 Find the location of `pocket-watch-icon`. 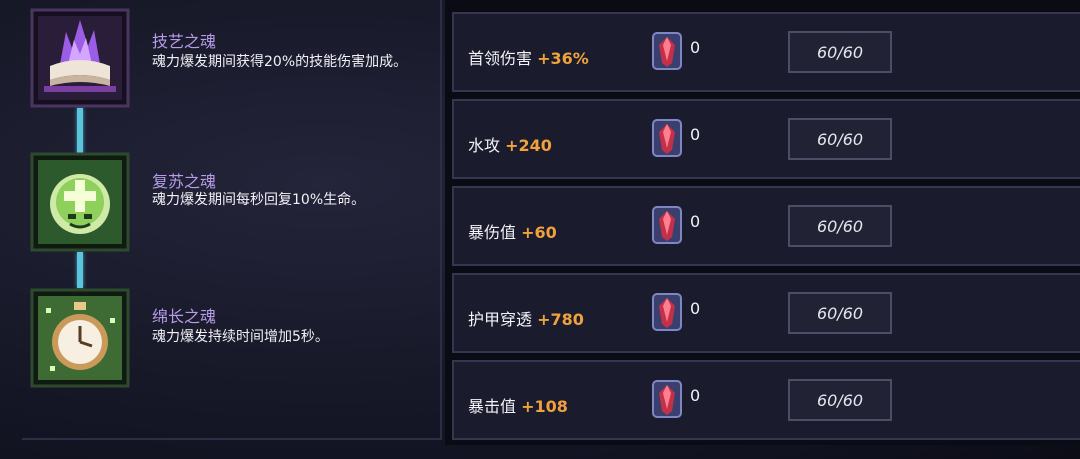

pocket-watch-icon is located at coordinates (80, 338).